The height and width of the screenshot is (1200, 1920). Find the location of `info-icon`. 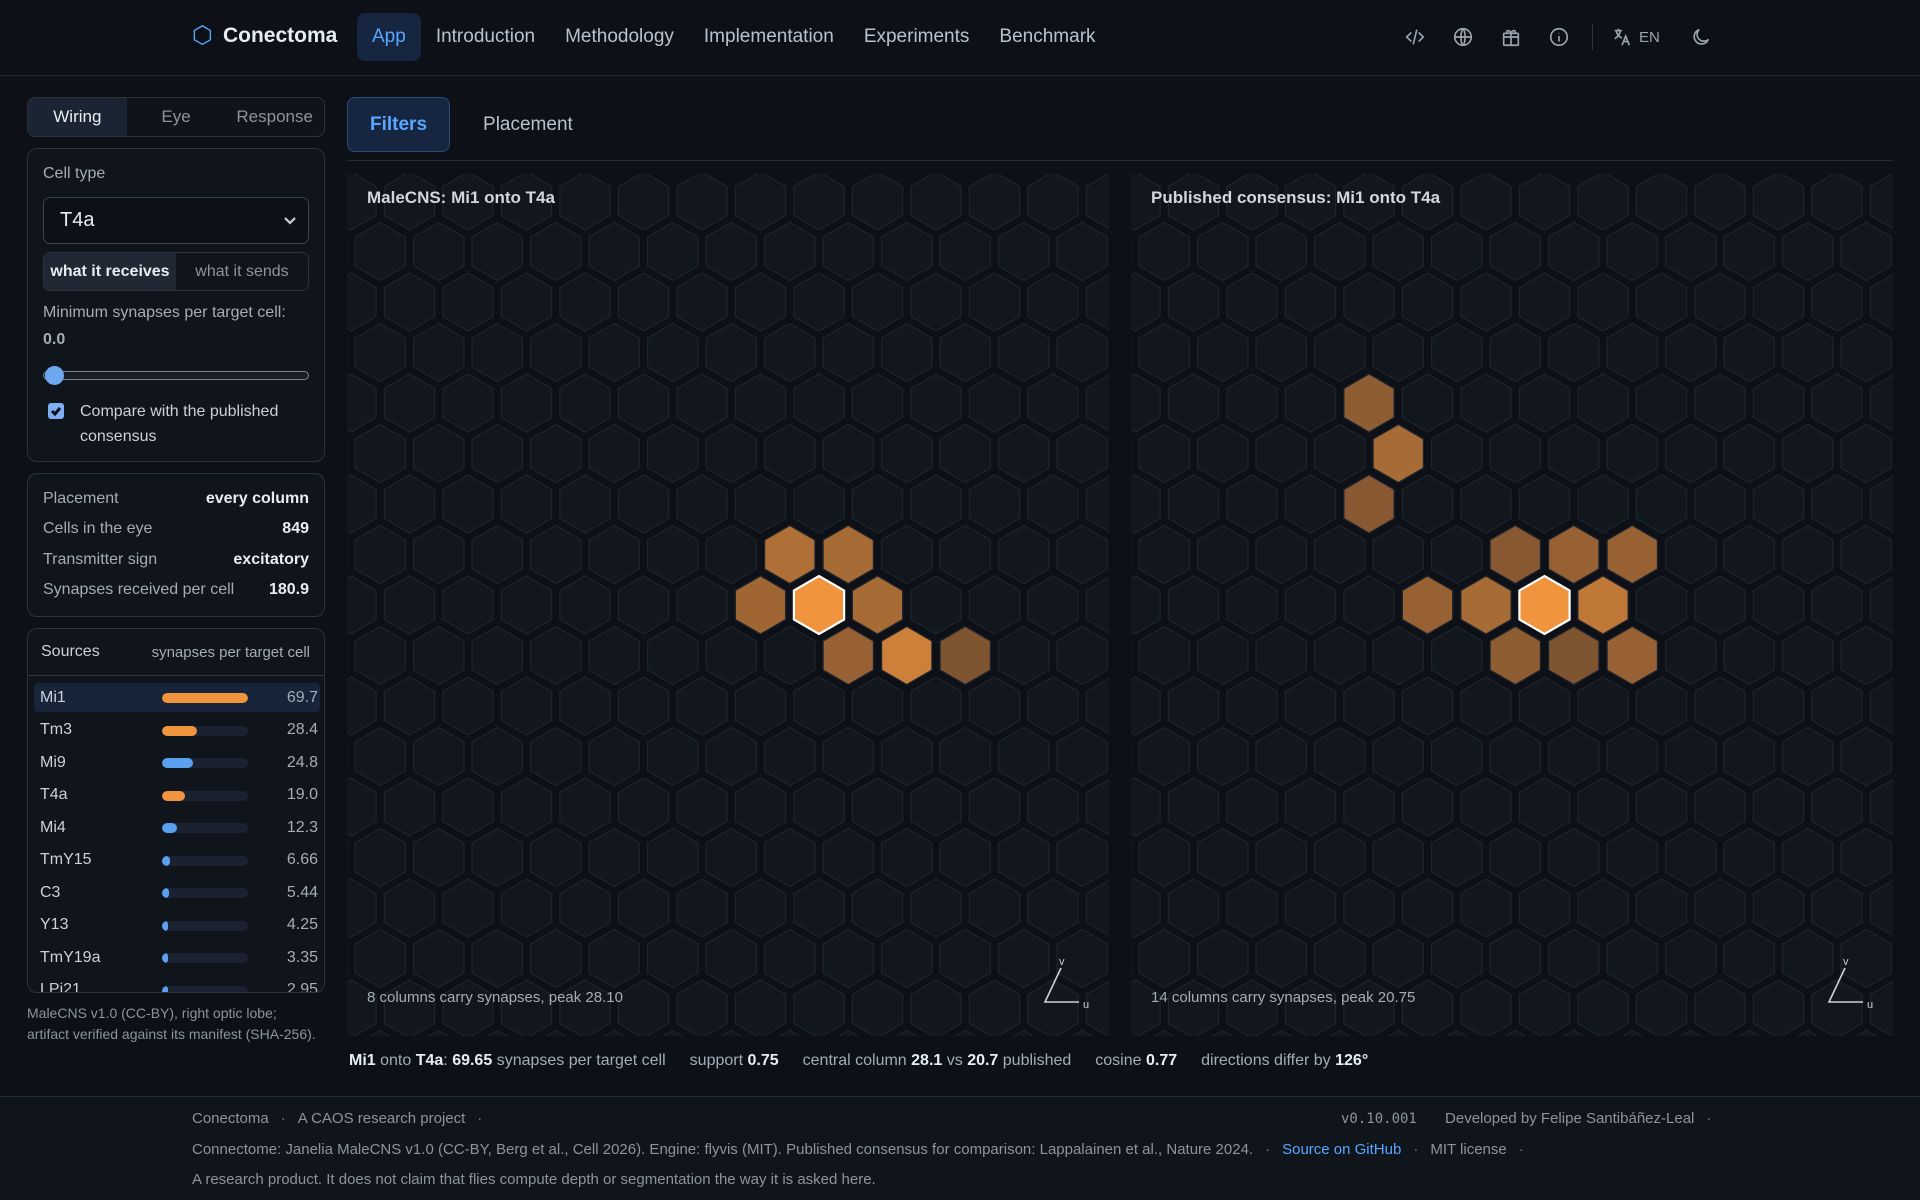

info-icon is located at coordinates (1559, 37).